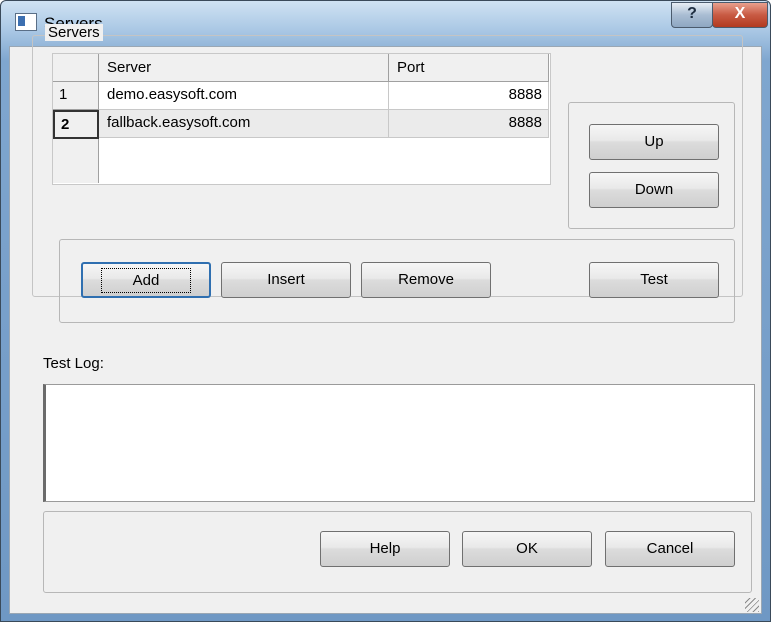 Image resolution: width=771 pixels, height=622 pixels. I want to click on cancel-button: Cancel, so click(670, 549).